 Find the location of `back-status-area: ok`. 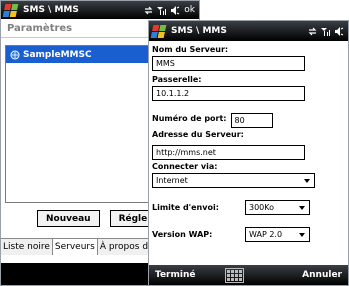

back-status-area: ok is located at coordinates (171, 10).